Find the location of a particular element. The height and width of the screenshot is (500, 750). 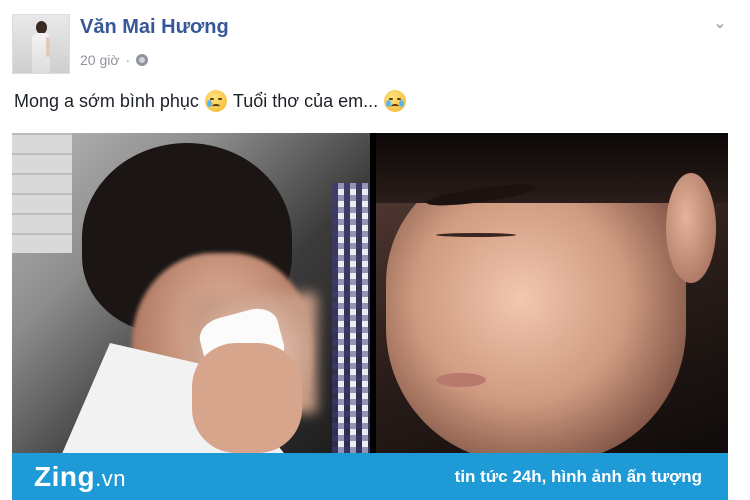

post-timestamp: 20 giờ is located at coordinates (100, 60).